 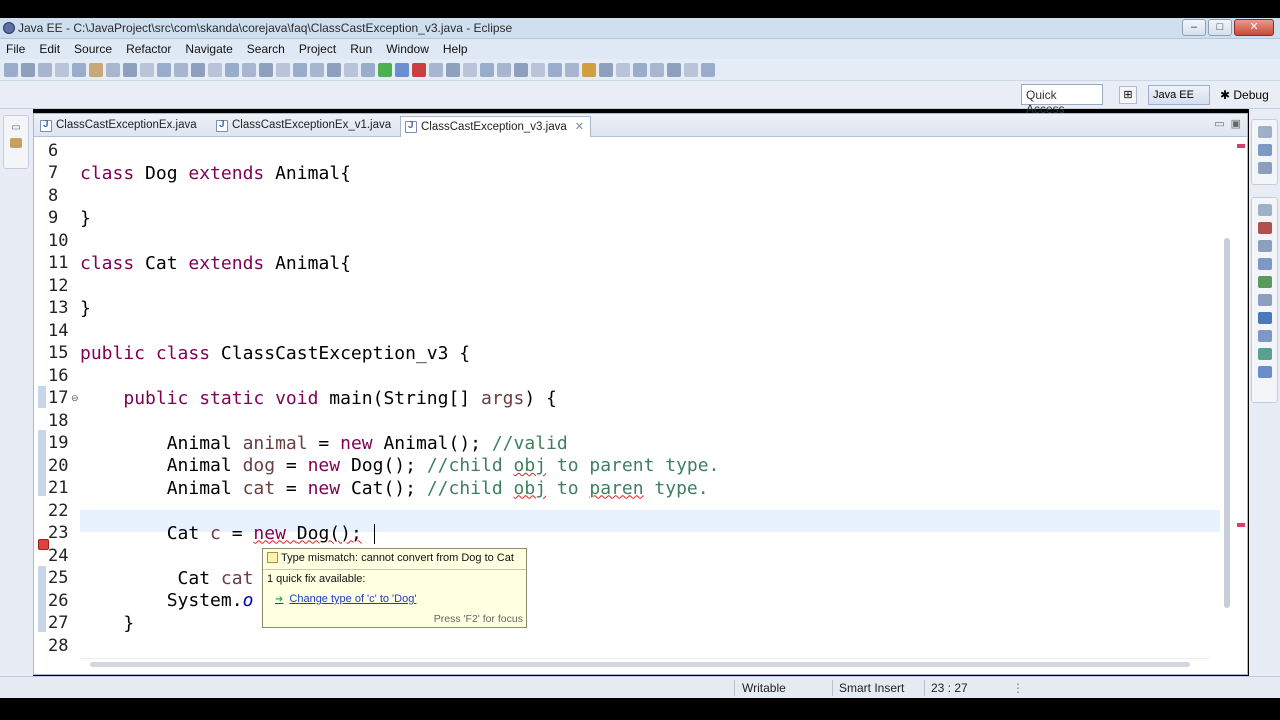 I want to click on save-icon, so click(x=28, y=69).